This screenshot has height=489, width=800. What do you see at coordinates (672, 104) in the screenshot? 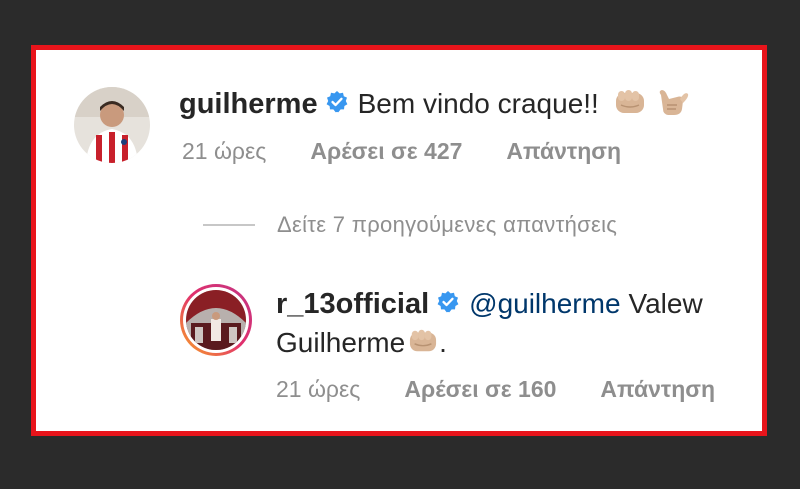
I see `call-me-hand-emoji-icon` at bounding box center [672, 104].